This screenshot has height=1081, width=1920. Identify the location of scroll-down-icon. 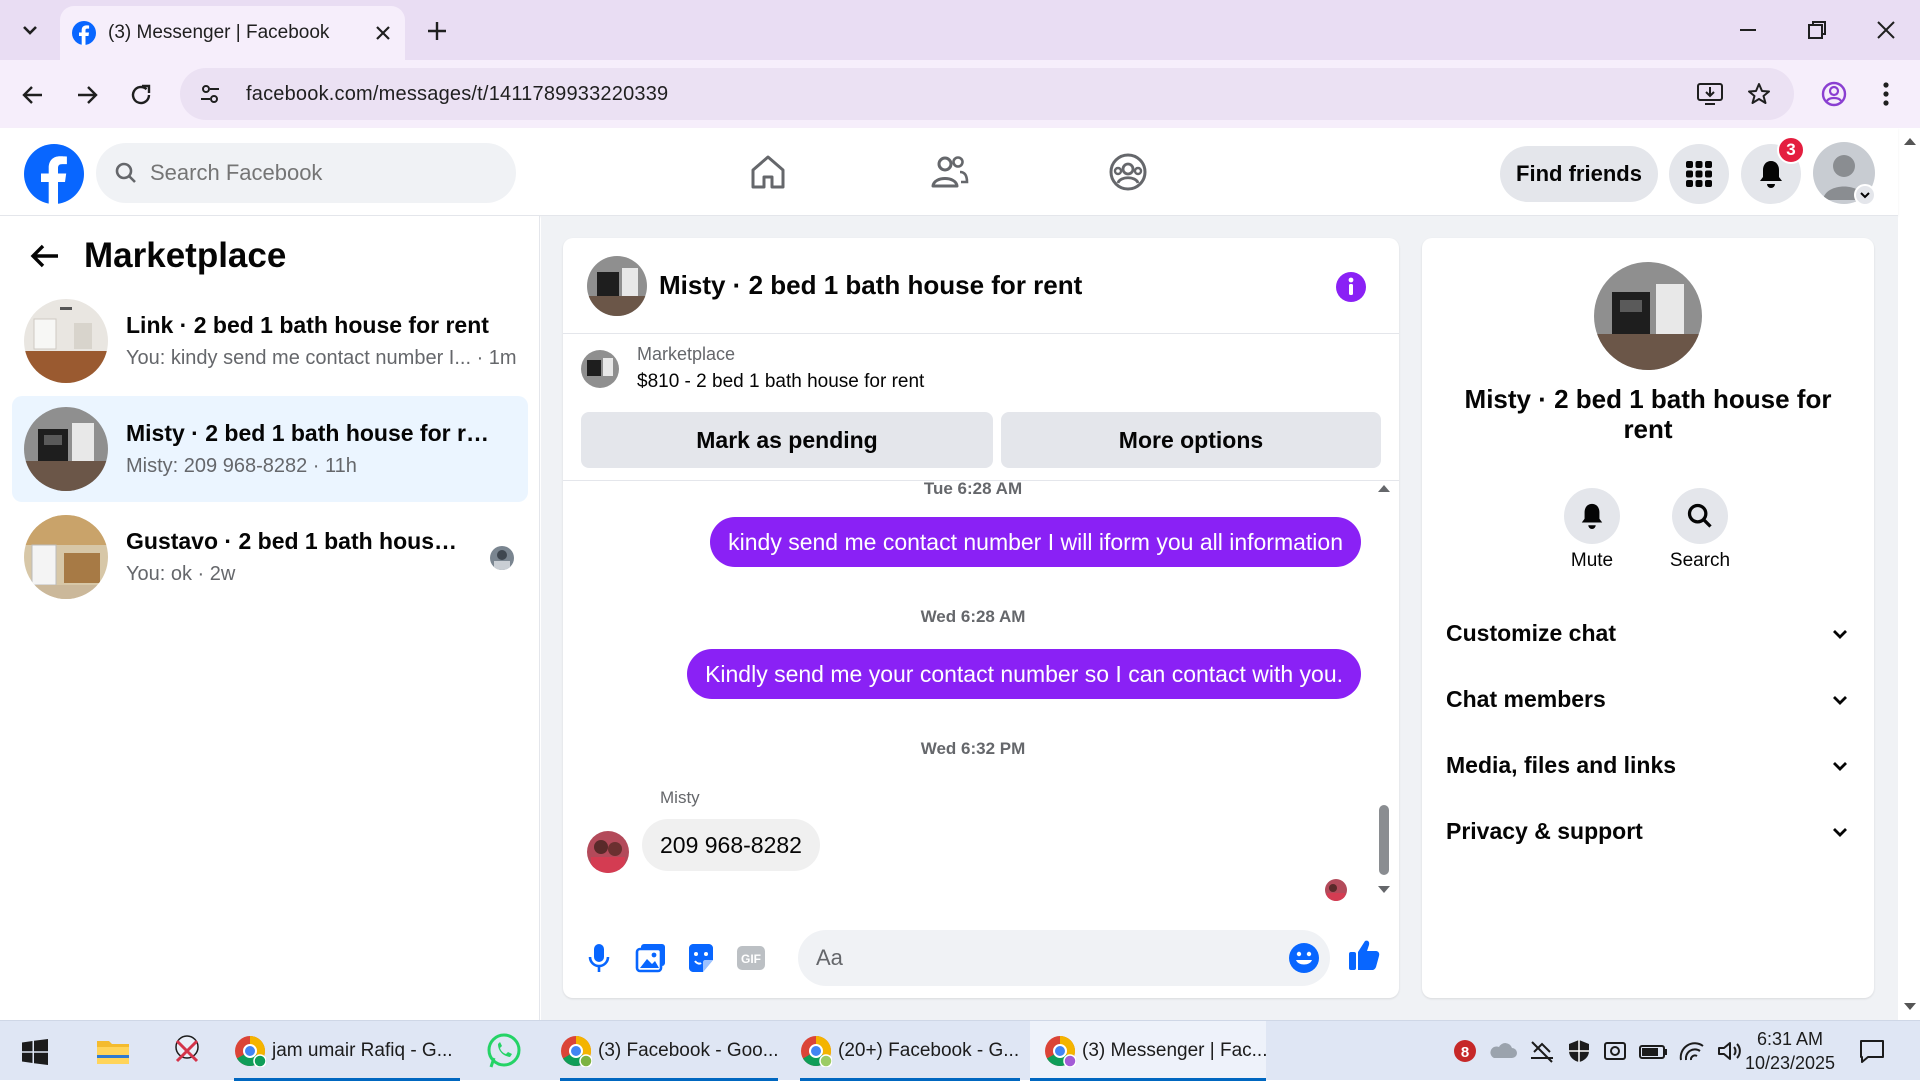
(1384, 890).